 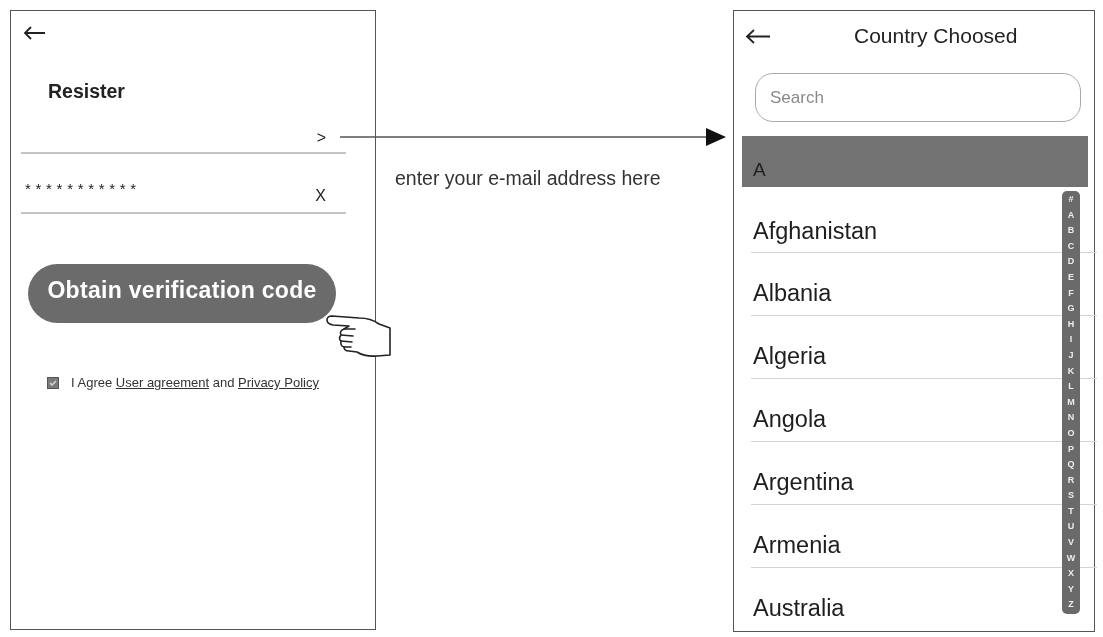 I want to click on index-letter: R, so click(x=1071, y=480).